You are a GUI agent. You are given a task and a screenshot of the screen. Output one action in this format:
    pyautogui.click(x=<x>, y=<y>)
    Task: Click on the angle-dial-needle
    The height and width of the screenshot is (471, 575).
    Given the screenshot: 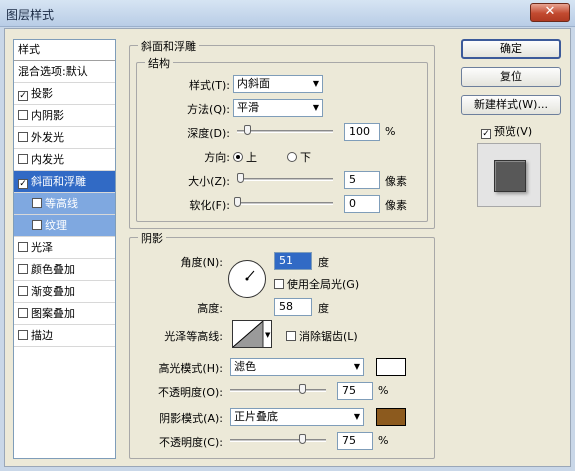 What is the action you would take?
    pyautogui.click(x=250, y=275)
    